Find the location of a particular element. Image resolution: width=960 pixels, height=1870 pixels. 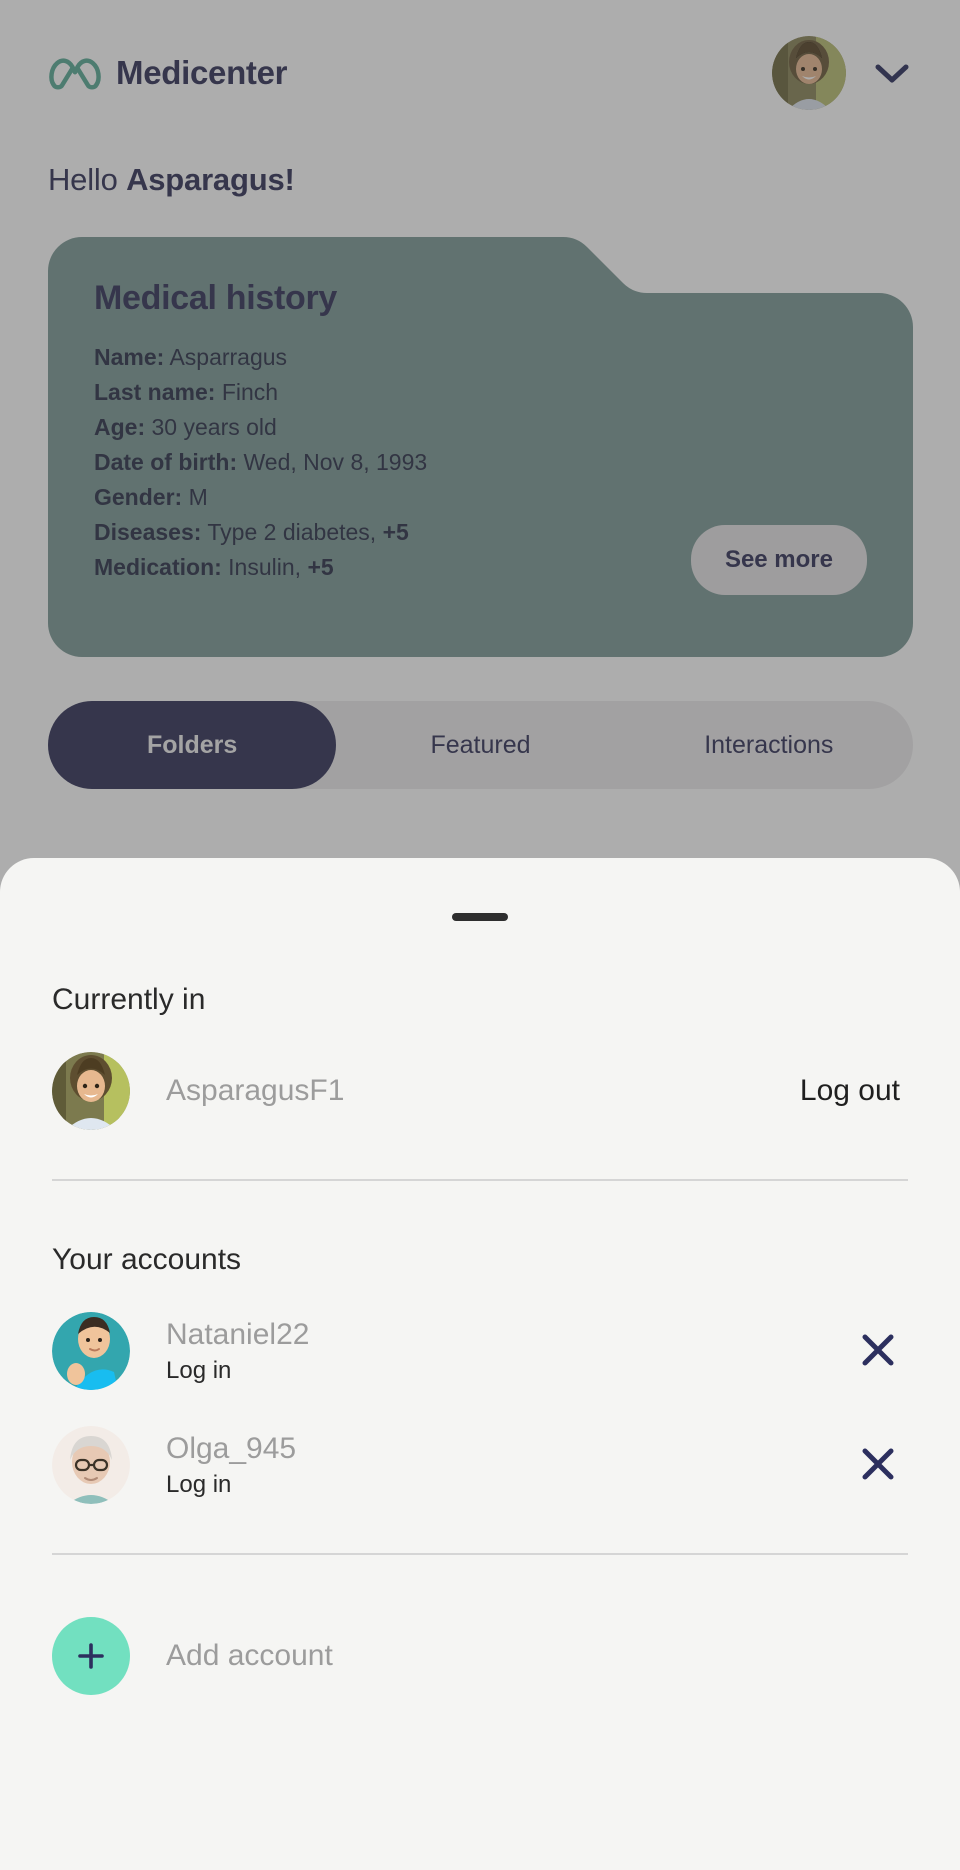

avatar-nataniel is located at coordinates (91, 1351).